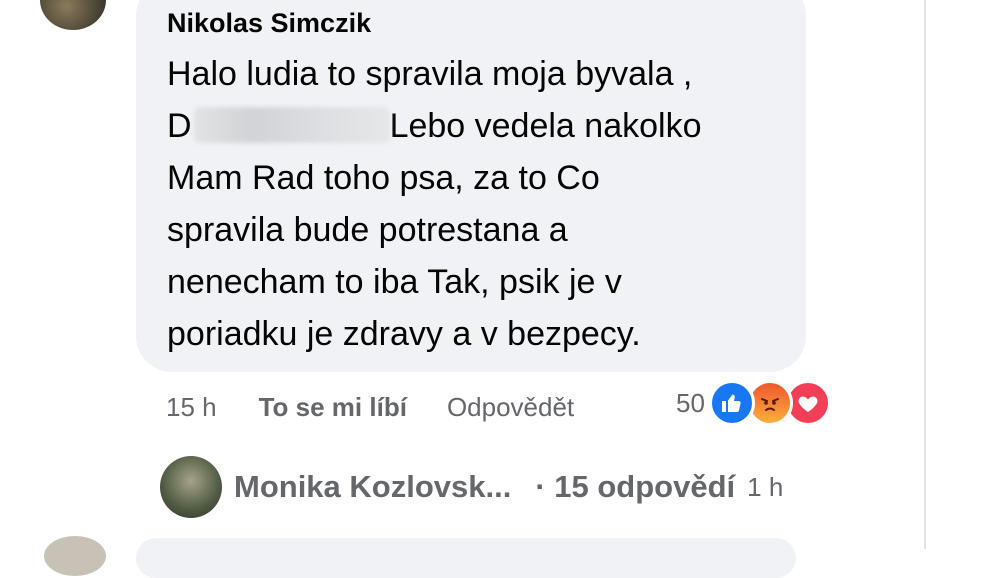 This screenshot has height=578, width=1000. I want to click on comment-actions: 15 h To se mi líbí Odpovědět, so click(370, 407).